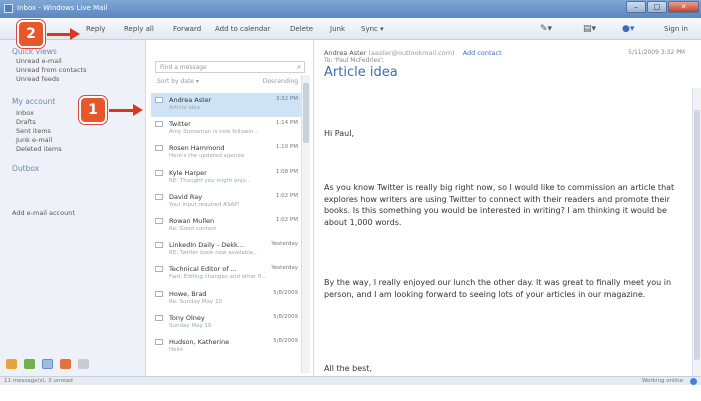 This screenshot has height=401, width=701. I want to click on reading-scrollbar-thumb, so click(697, 235).